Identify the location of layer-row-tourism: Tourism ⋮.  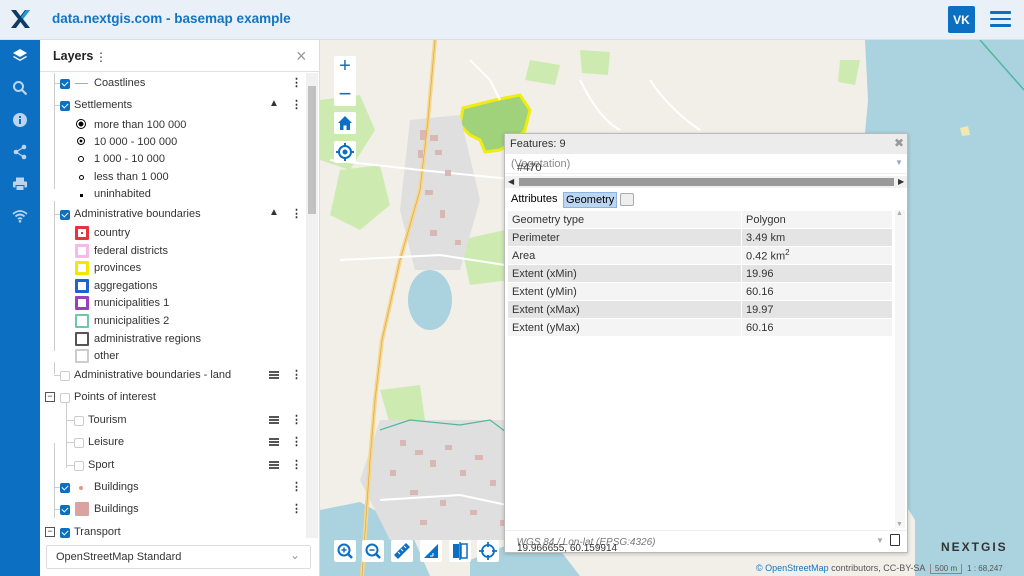
(173, 421).